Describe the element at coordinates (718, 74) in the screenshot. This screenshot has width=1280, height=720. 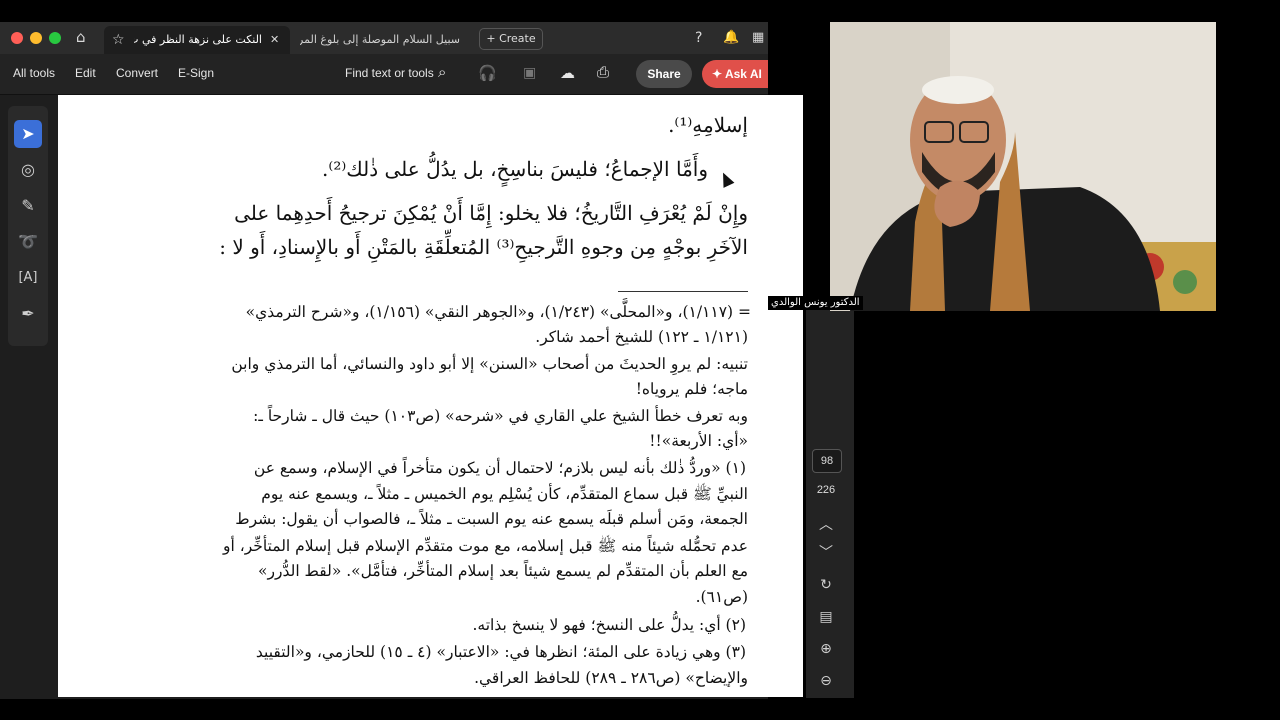
I see `ai-assistant-icon: ✦` at that location.